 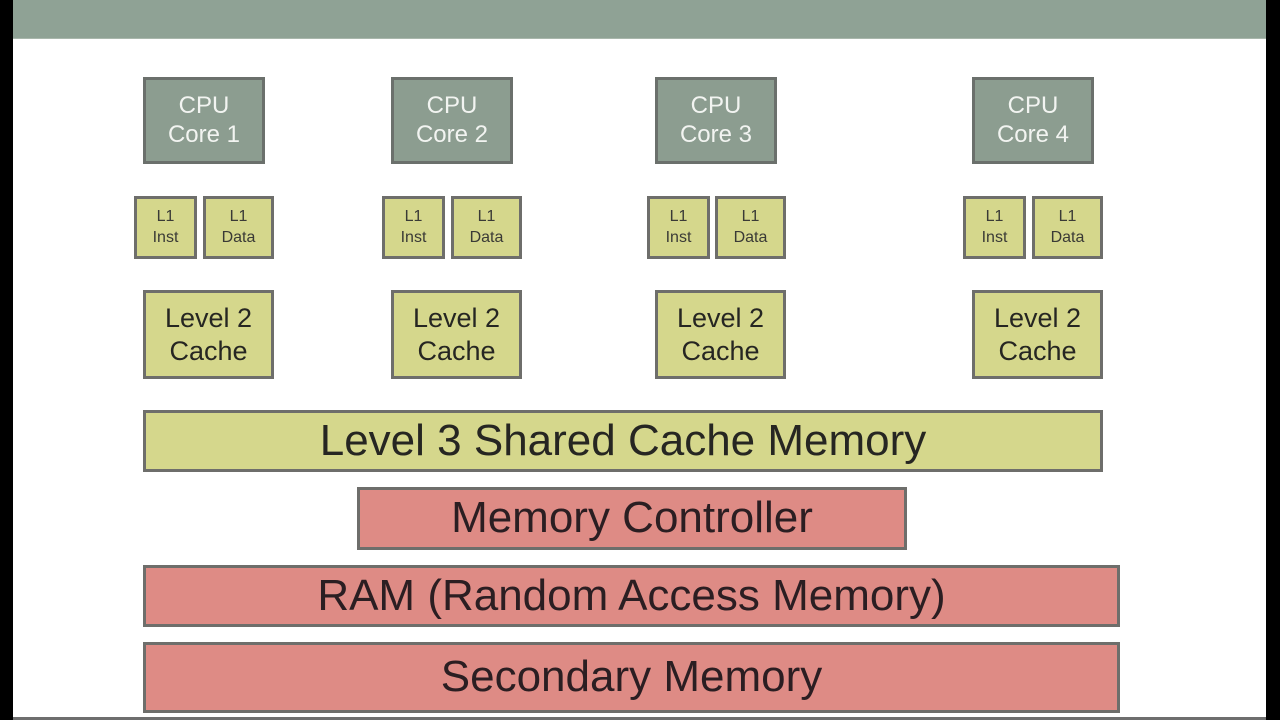 I want to click on core-label: Core 3, so click(x=716, y=134).